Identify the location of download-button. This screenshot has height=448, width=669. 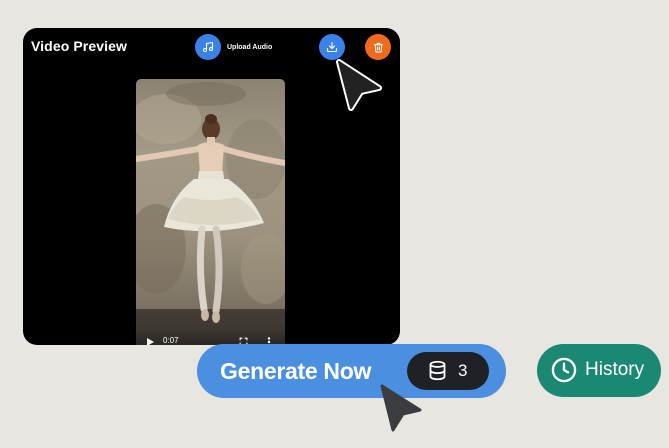
(332, 47).